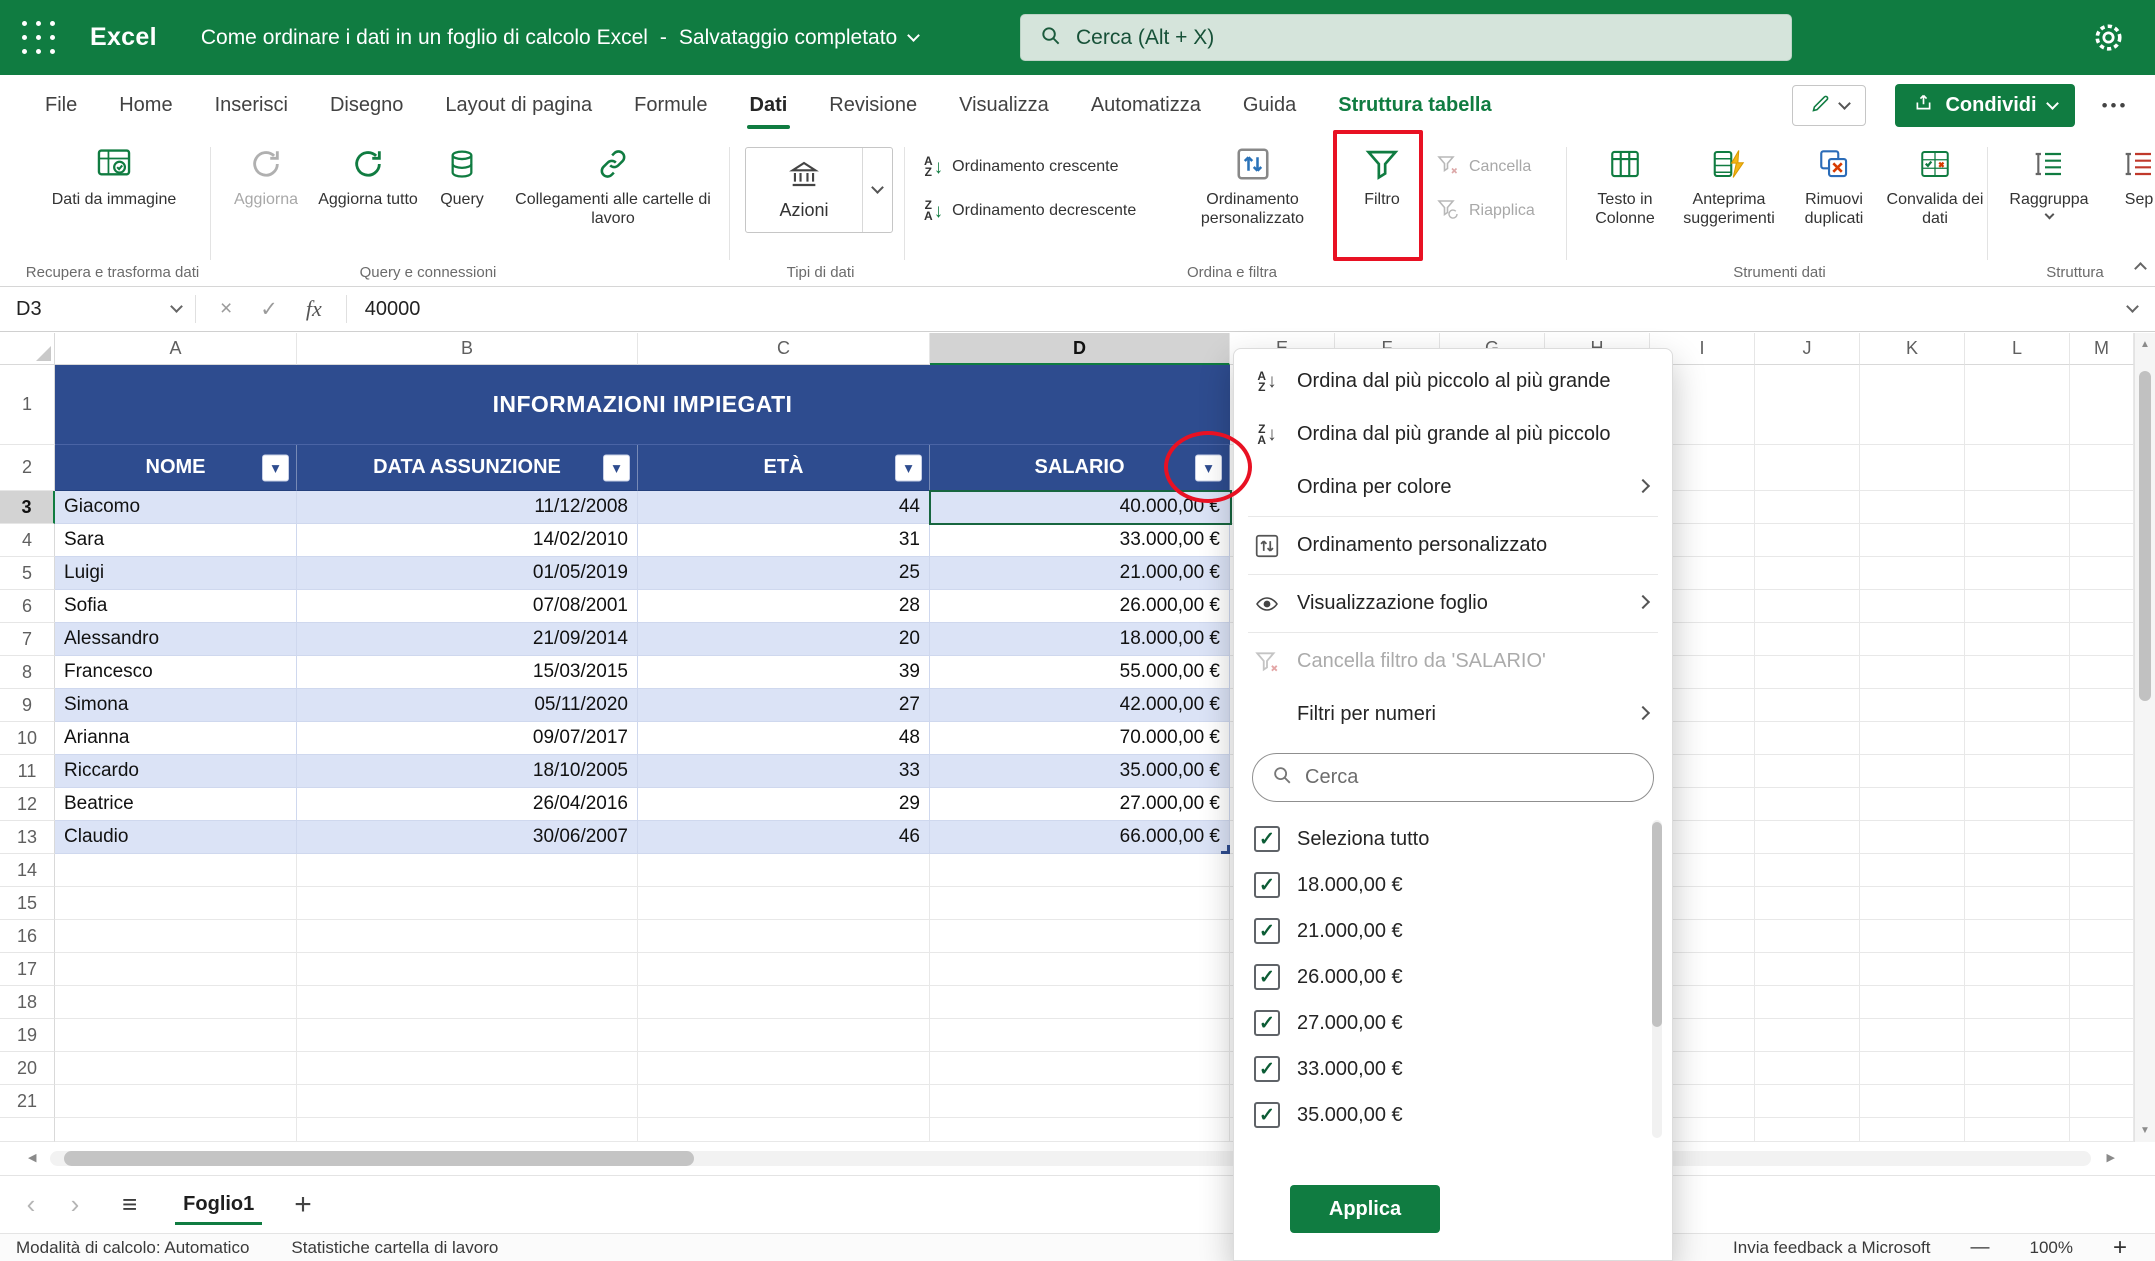 This screenshot has height=1261, width=2155. Describe the element at coordinates (2120, 1247) in the screenshot. I see `zoom-in-button: +` at that location.